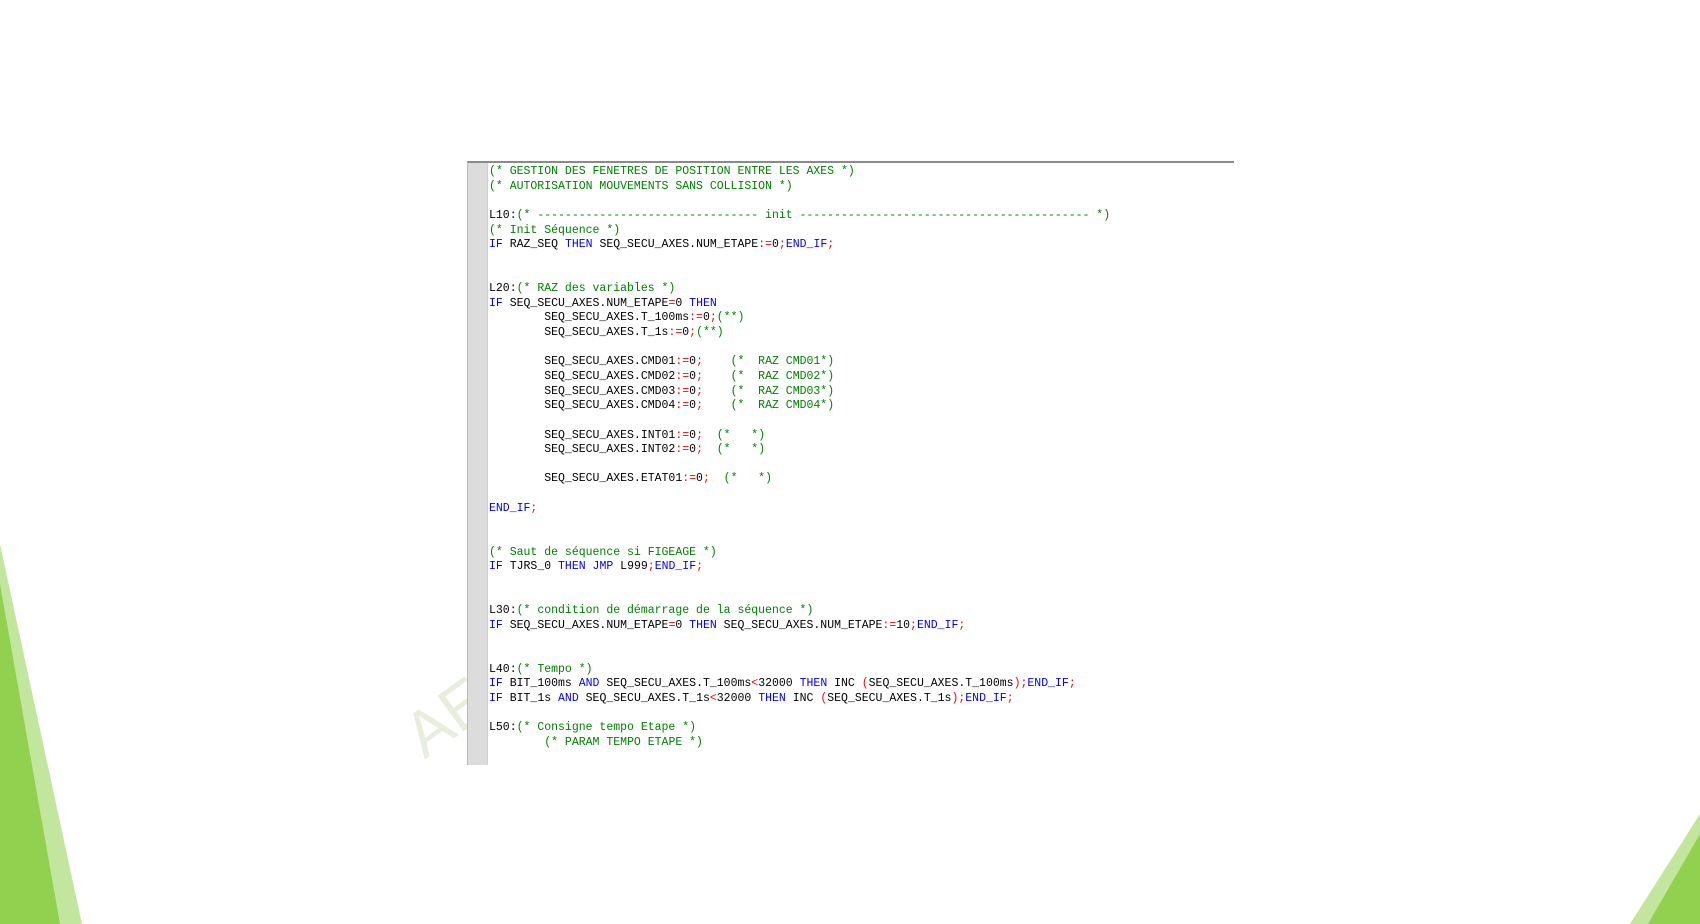 This screenshot has height=924, width=1700. I want to click on code-line: (* PARAM TEMPO ETAPE *), so click(799, 743).